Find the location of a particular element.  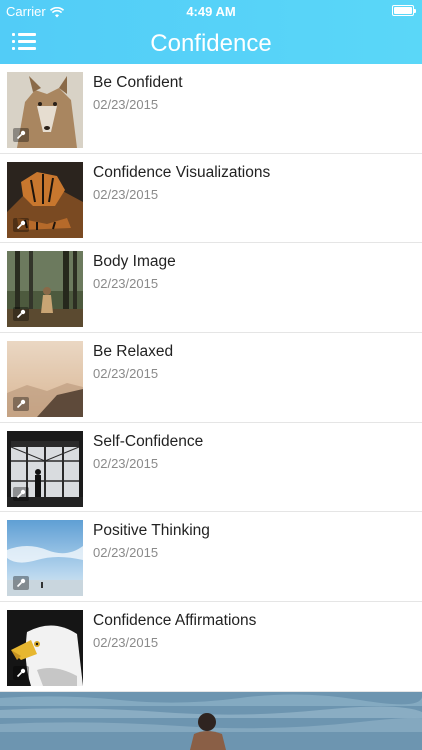

item-title: Be Confident is located at coordinates (138, 82).